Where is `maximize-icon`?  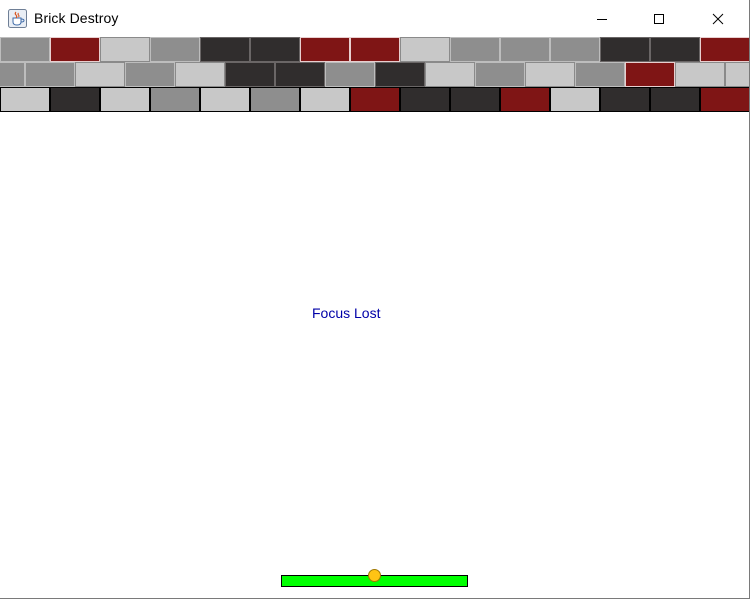
maximize-icon is located at coordinates (659, 18).